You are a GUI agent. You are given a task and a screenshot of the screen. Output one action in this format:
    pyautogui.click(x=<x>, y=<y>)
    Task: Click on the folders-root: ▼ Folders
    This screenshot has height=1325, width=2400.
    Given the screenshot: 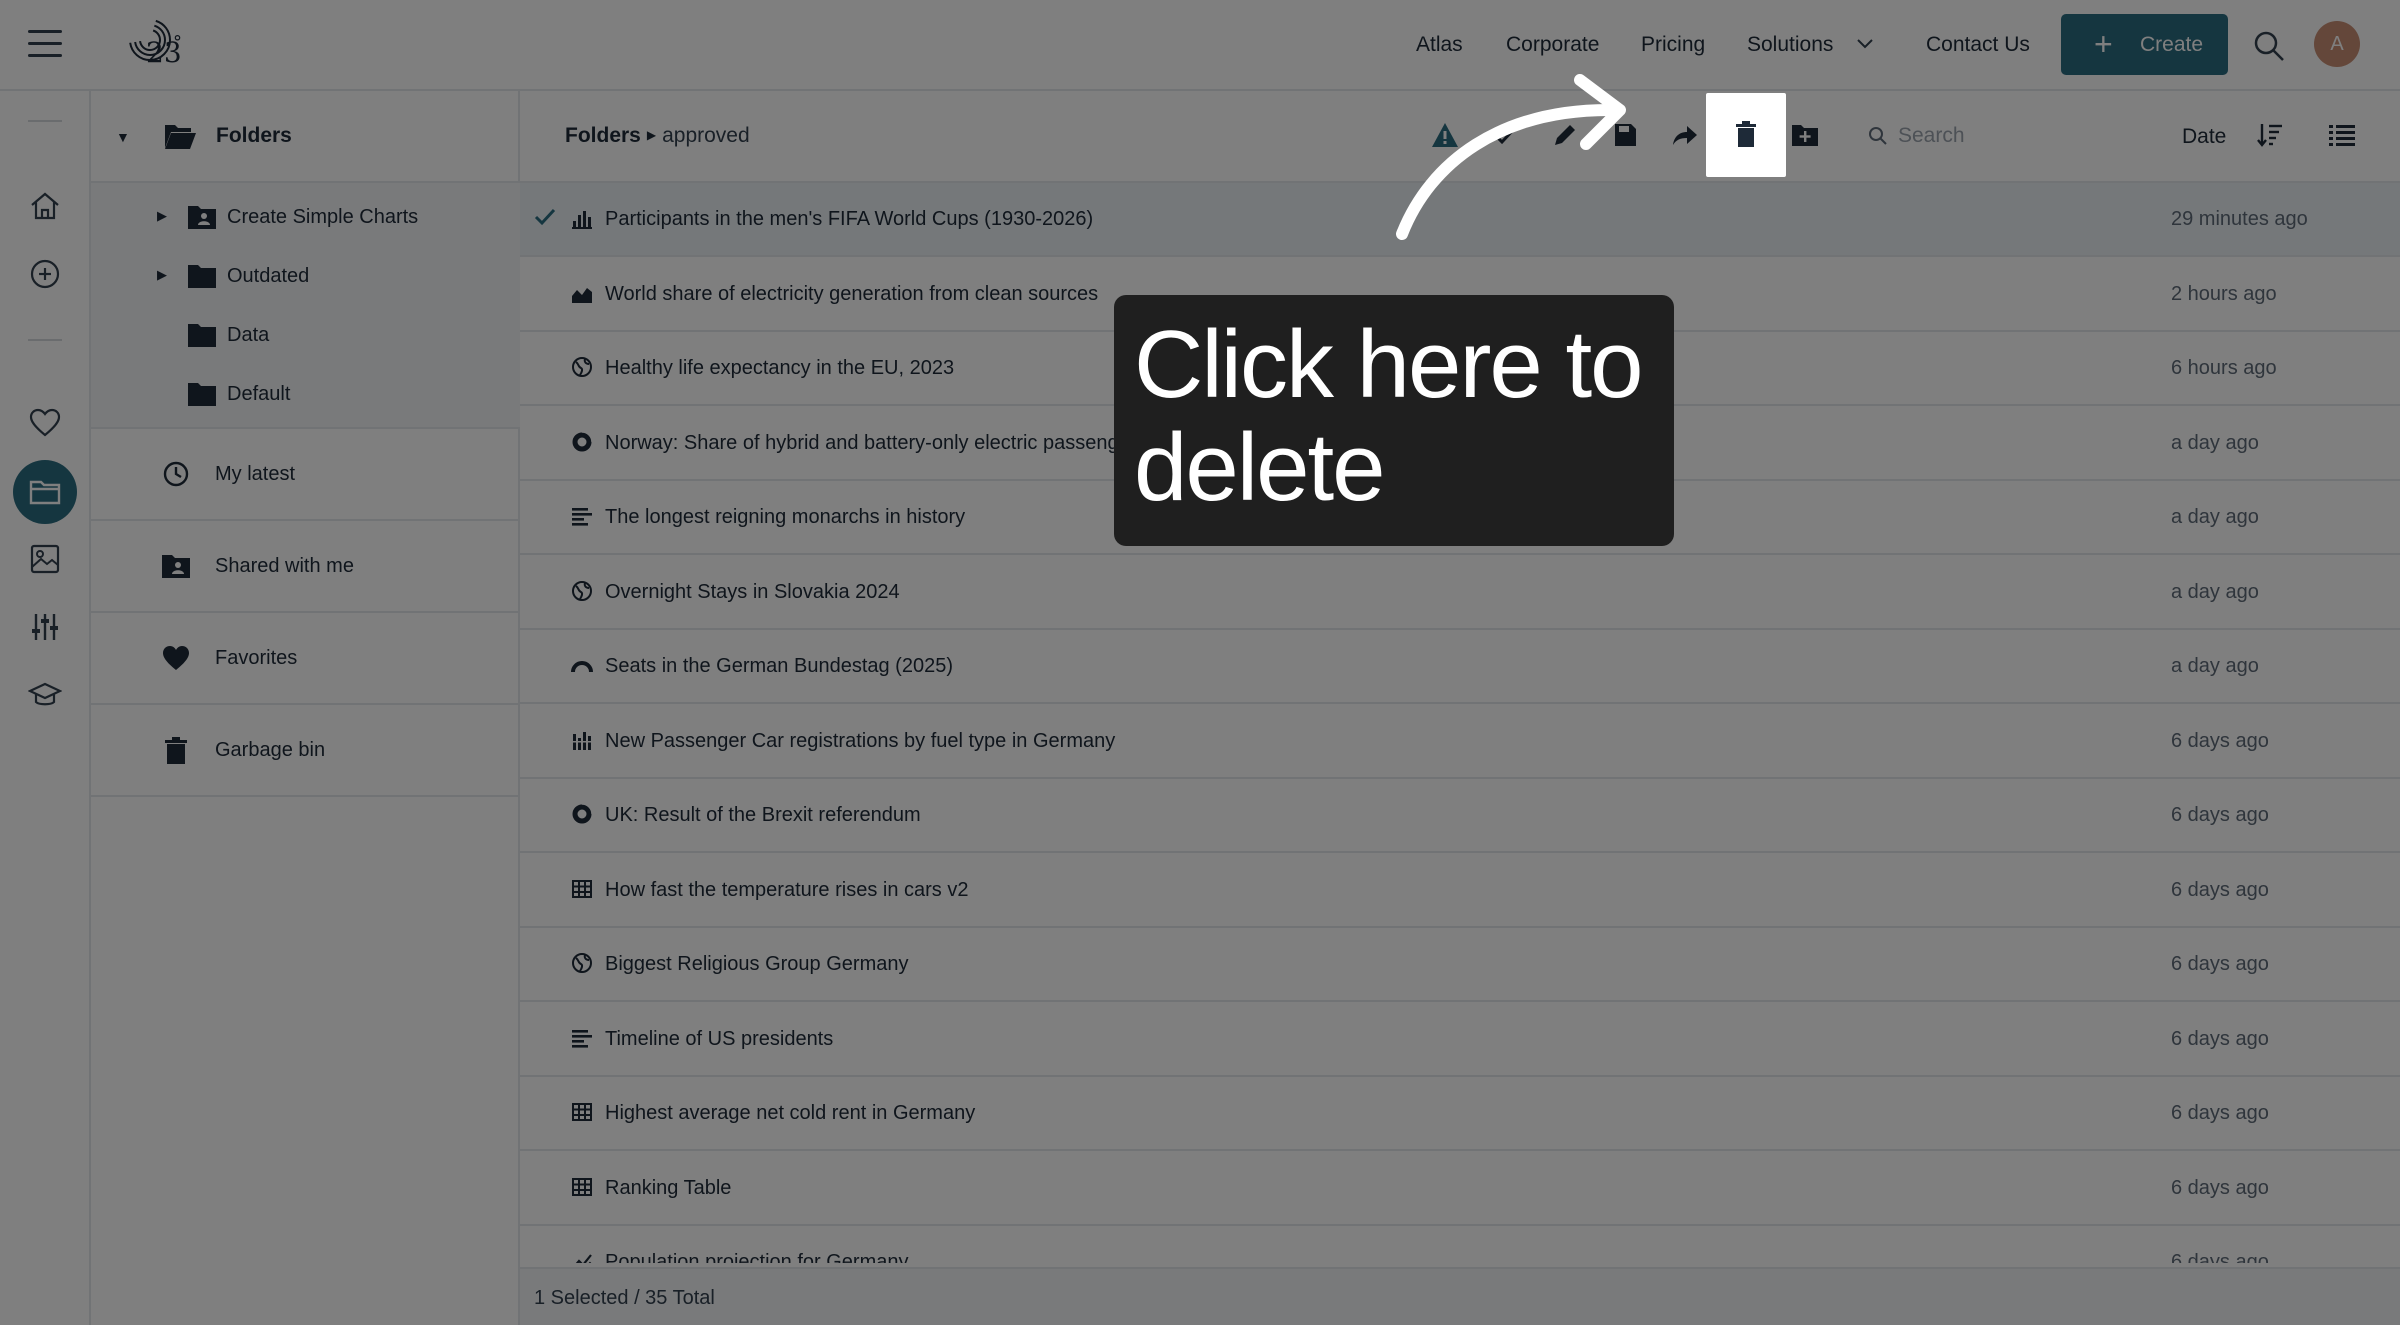 What is the action you would take?
    pyautogui.click(x=305, y=137)
    